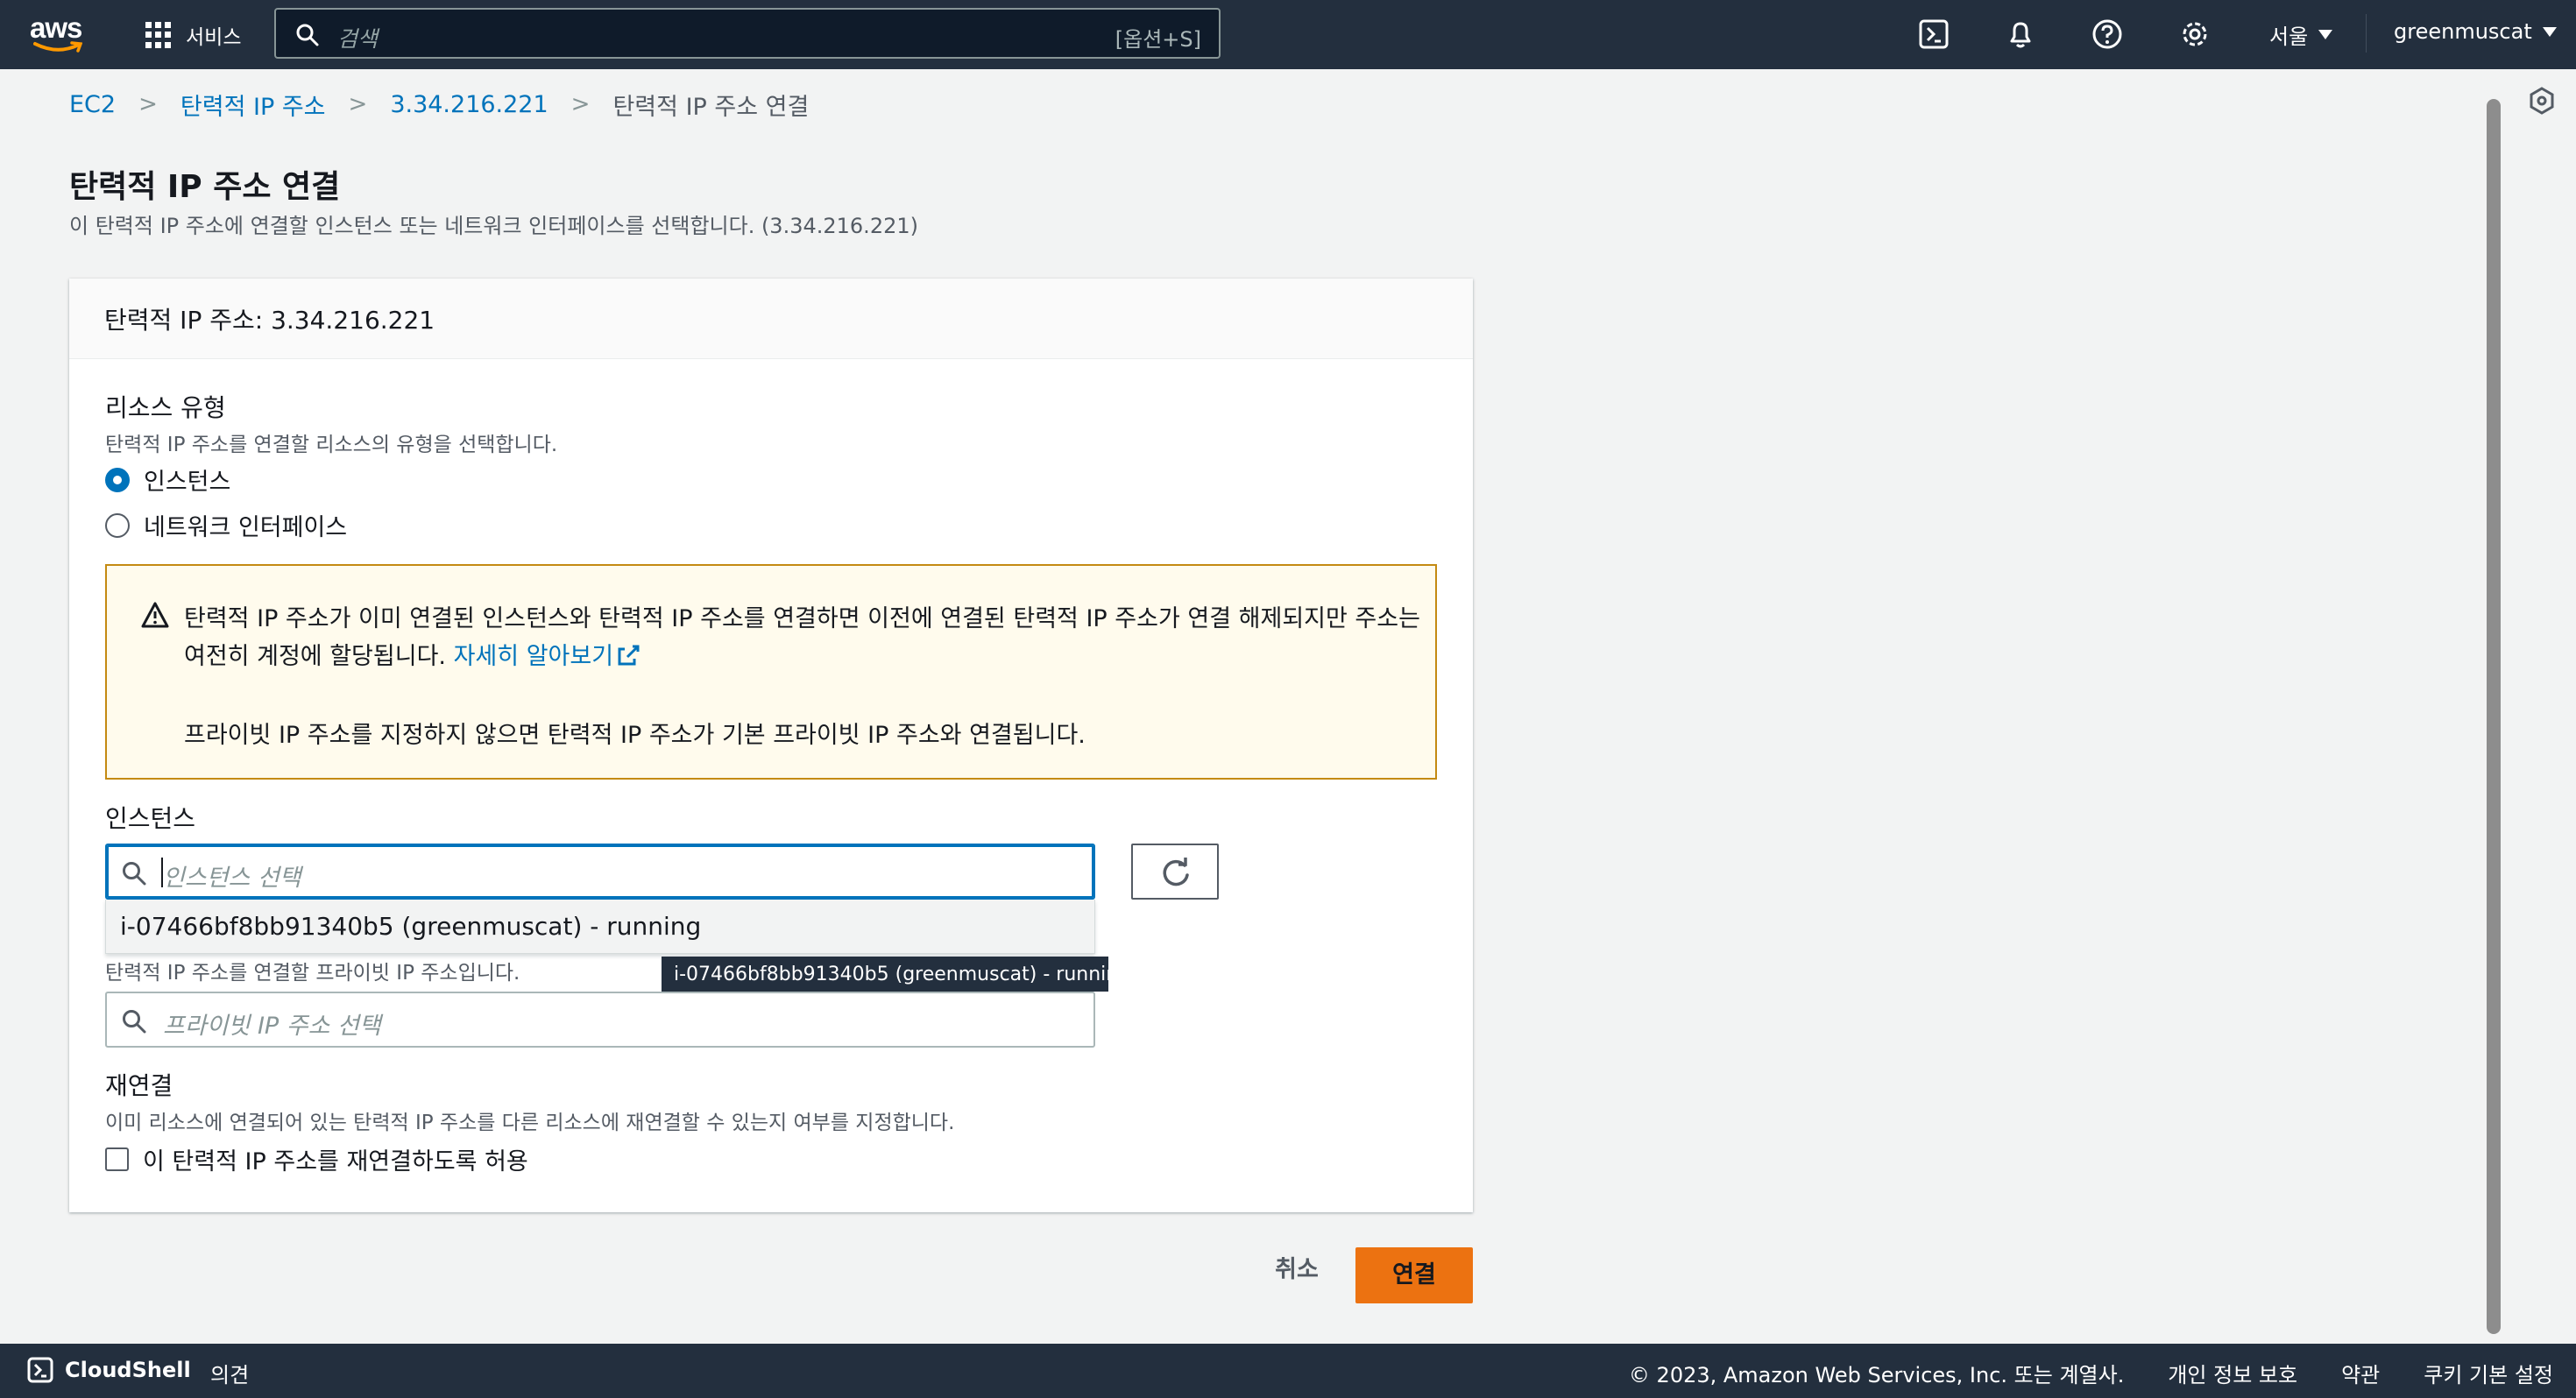 Image resolution: width=2576 pixels, height=1398 pixels. What do you see at coordinates (155, 615) in the screenshot?
I see `warning-icon` at bounding box center [155, 615].